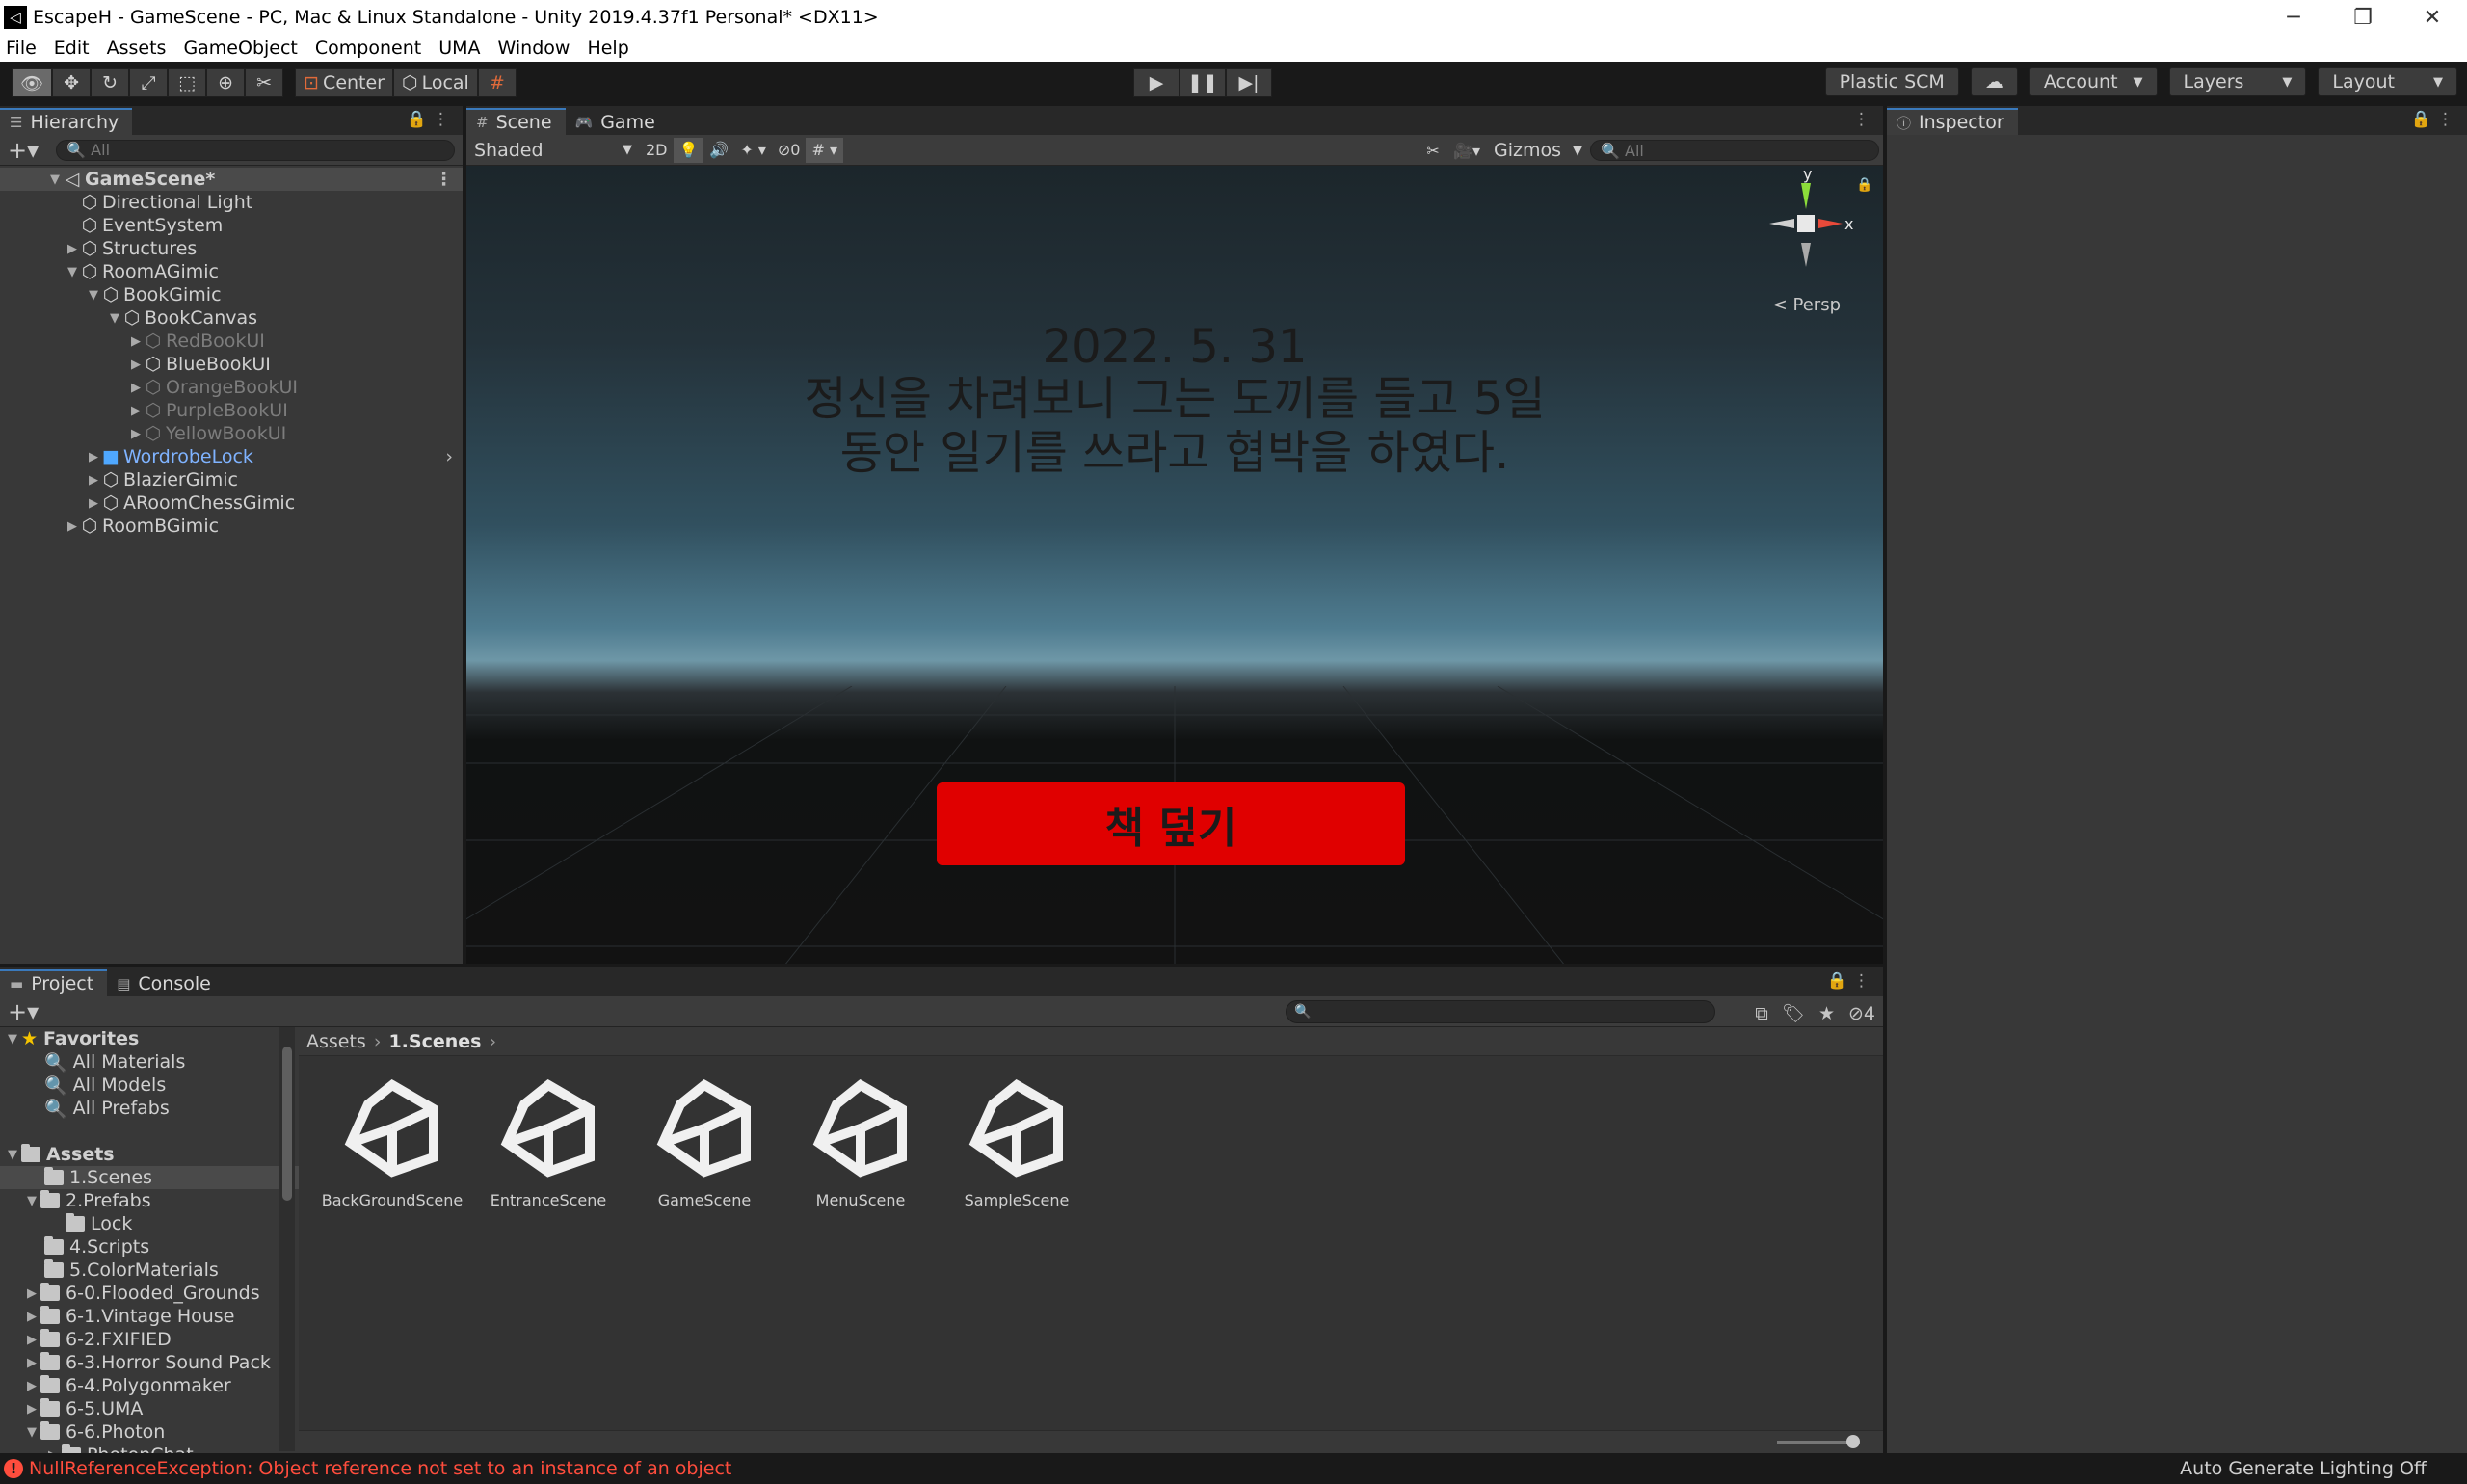 The image size is (2467, 1484). I want to click on mode-2d-button: 2D, so click(657, 150).